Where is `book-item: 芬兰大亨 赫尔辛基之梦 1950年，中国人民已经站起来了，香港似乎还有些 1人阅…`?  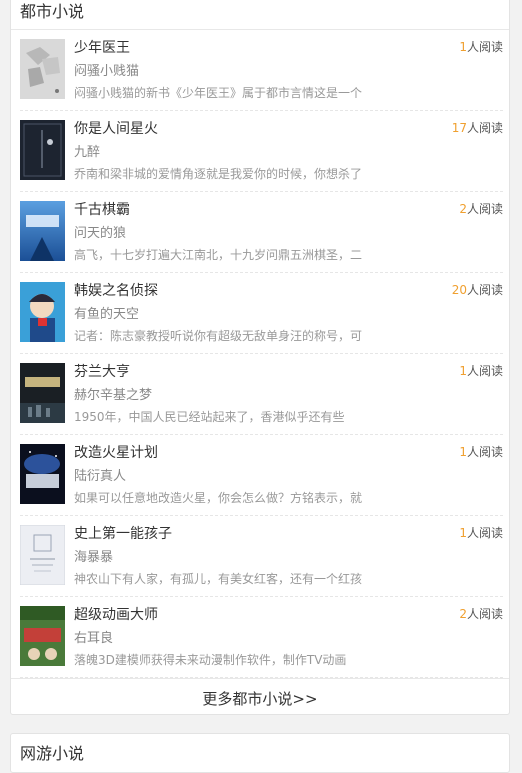
book-item: 芬兰大亨 赫尔辛基之梦 1950年，中国人民已经站起来了，香港似乎还有些 1人阅… is located at coordinates (261, 394).